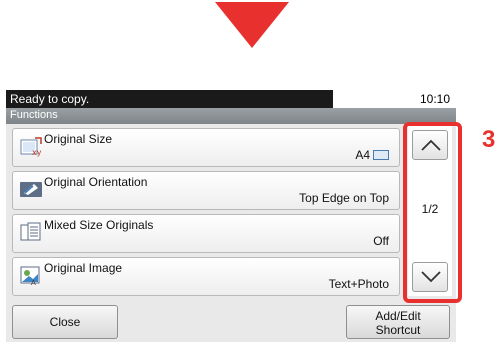 The height and width of the screenshot is (344, 504). I want to click on status-message: Ready to copy., so click(50, 99).